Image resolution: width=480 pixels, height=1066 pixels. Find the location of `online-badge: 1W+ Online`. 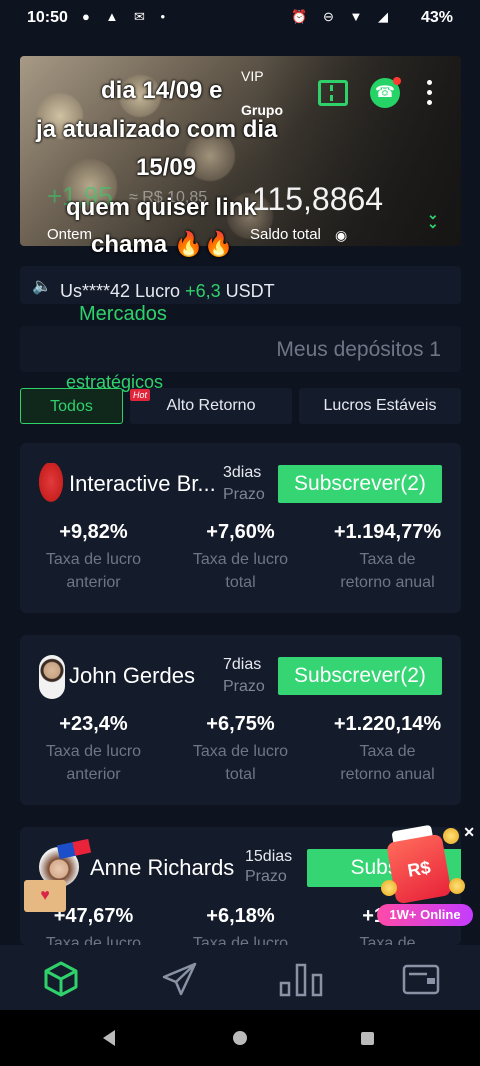

online-badge: 1W+ Online is located at coordinates (425, 915).